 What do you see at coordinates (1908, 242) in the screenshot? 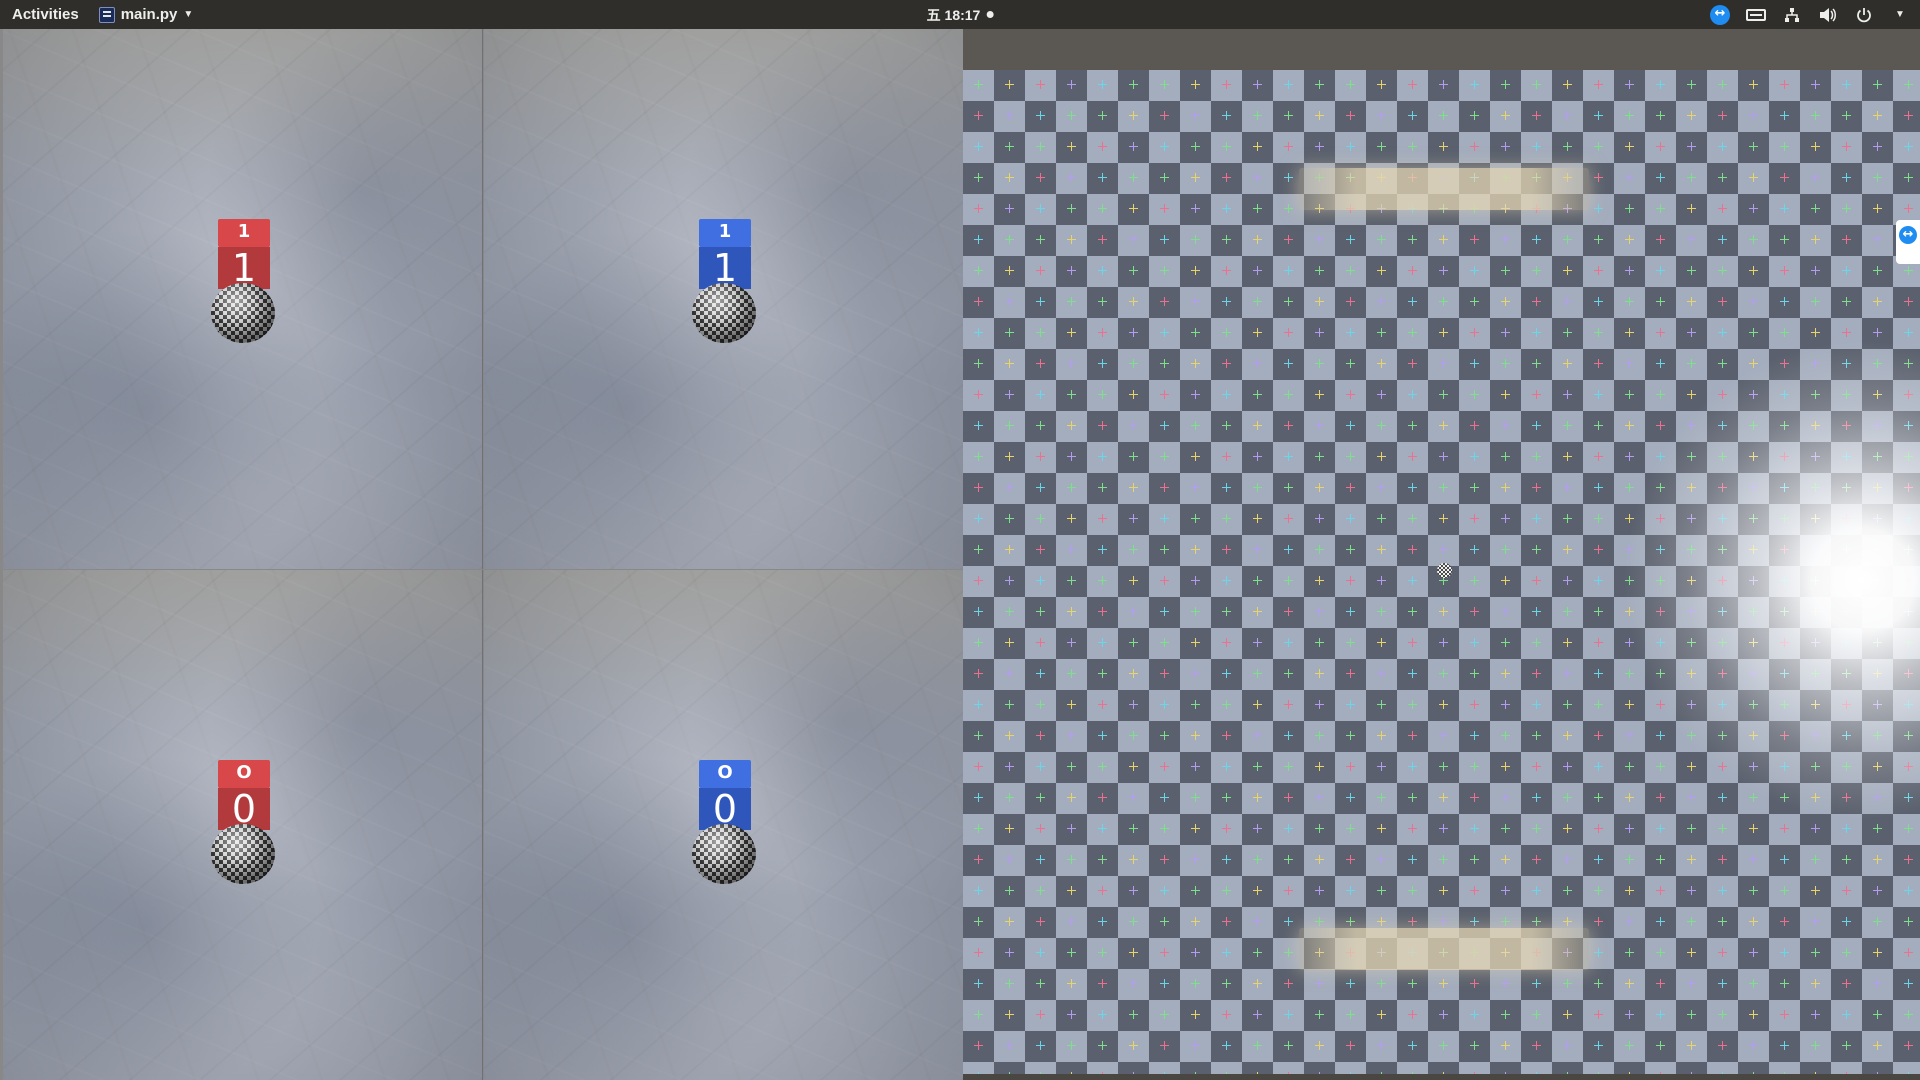
I see `teamviewer-side-tab` at bounding box center [1908, 242].